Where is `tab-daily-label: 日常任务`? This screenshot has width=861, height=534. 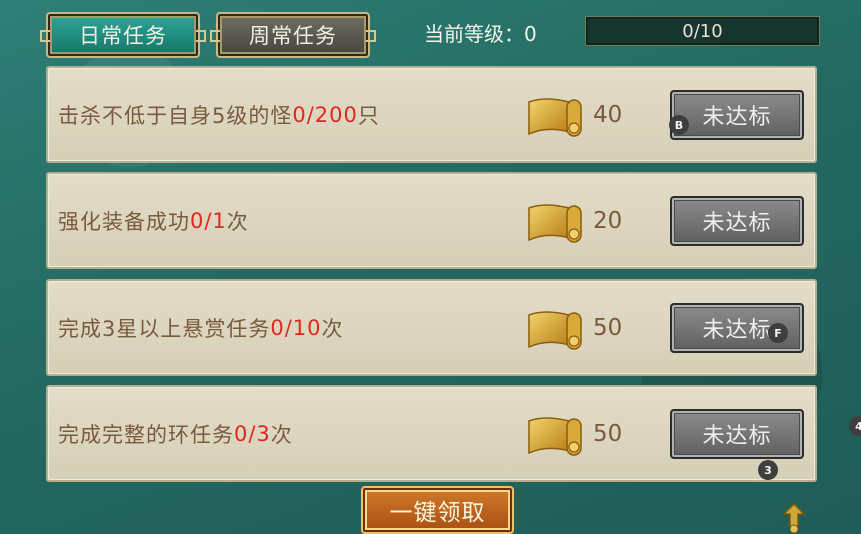 tab-daily-label: 日常任务 is located at coordinates (123, 36).